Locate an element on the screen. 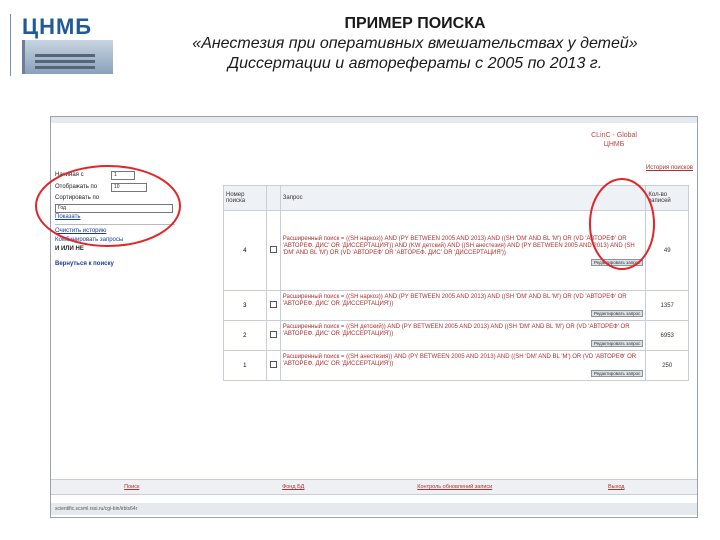 This screenshot has width=720, height=540. col-count: Кол-во записей is located at coordinates (667, 198).